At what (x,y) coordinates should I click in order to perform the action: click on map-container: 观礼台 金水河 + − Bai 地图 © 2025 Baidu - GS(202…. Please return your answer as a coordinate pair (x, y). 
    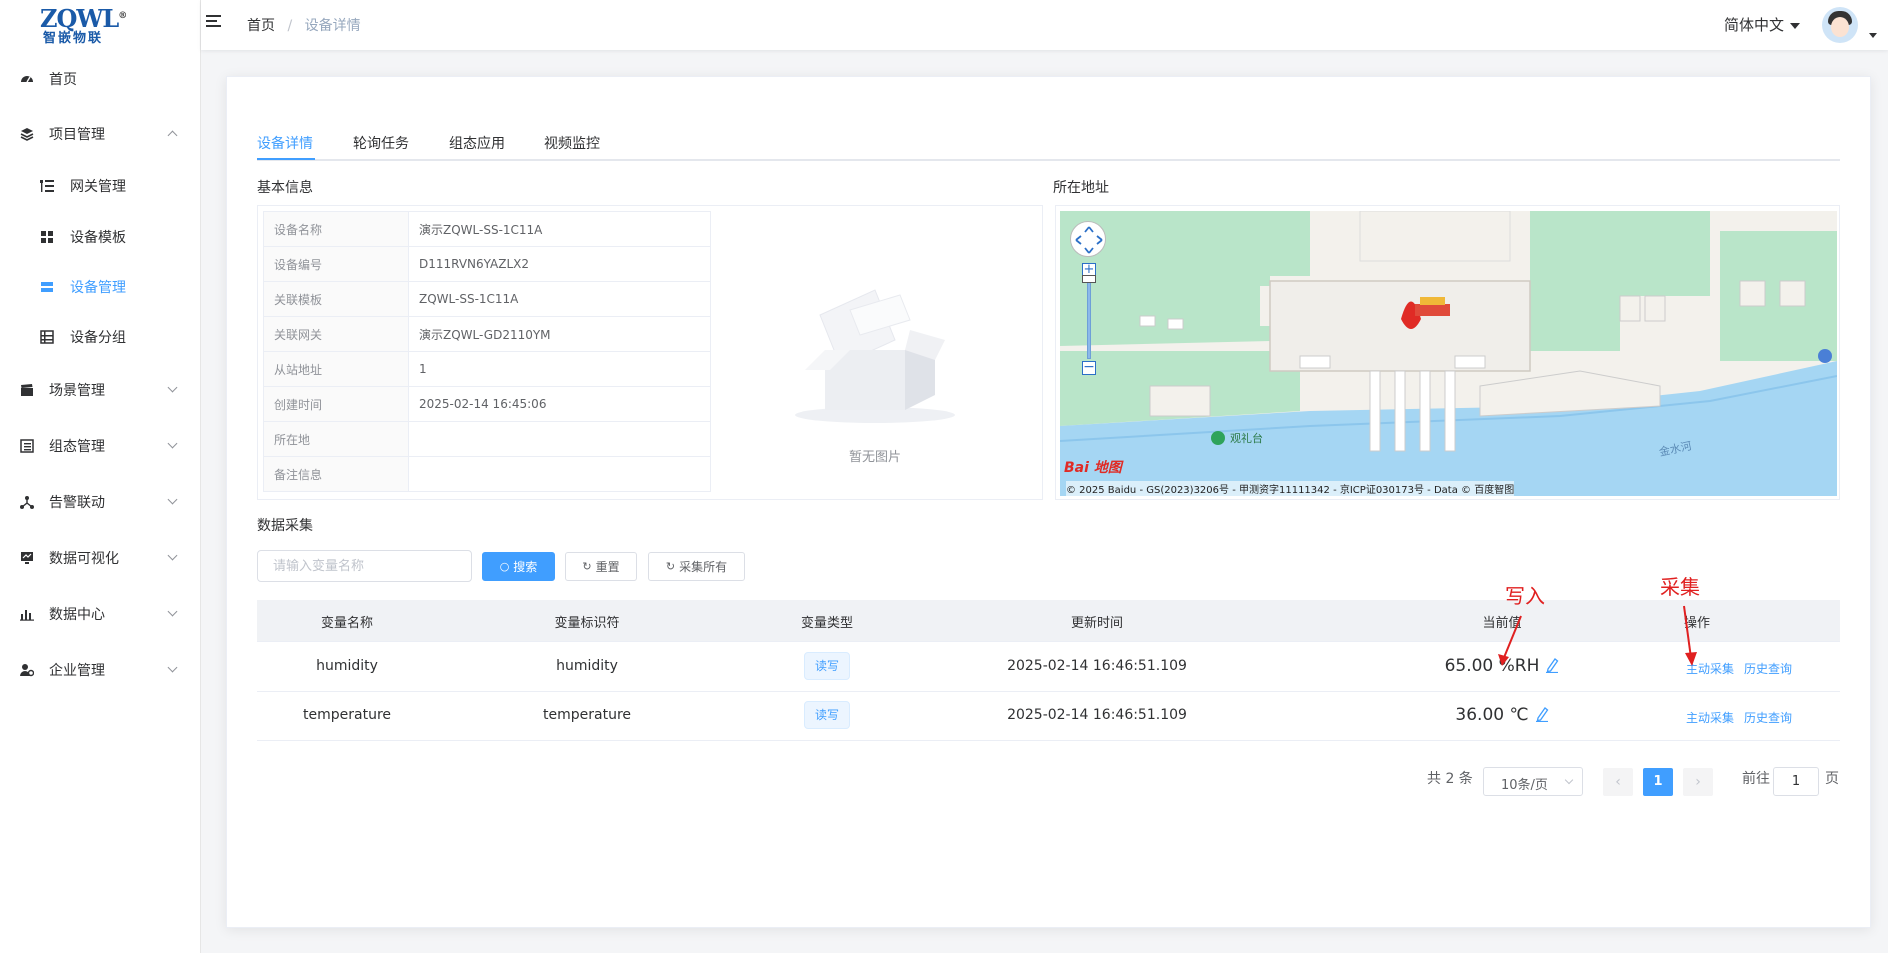
    Looking at the image, I should click on (1447, 352).